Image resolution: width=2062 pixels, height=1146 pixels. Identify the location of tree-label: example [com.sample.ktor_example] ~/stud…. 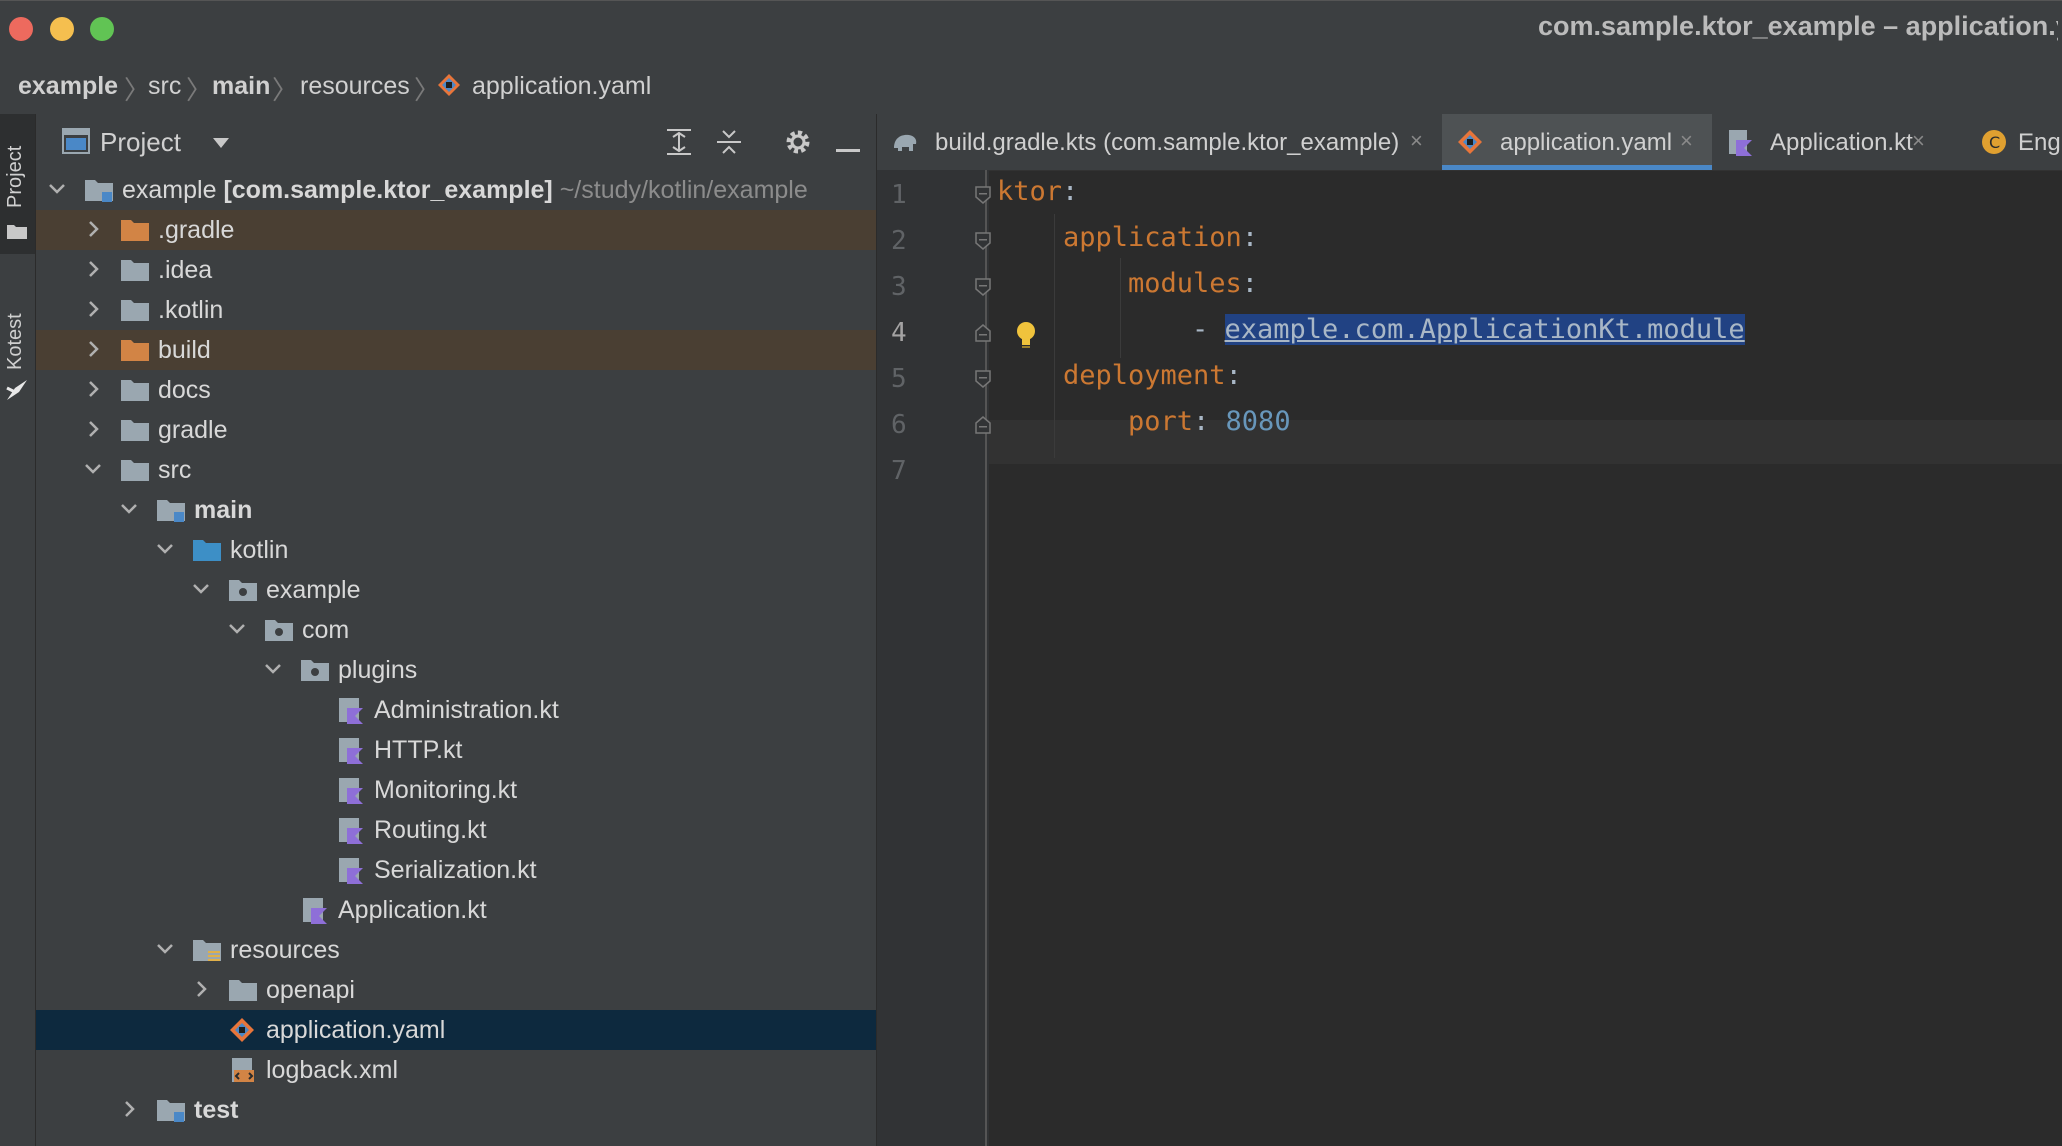
(465, 190).